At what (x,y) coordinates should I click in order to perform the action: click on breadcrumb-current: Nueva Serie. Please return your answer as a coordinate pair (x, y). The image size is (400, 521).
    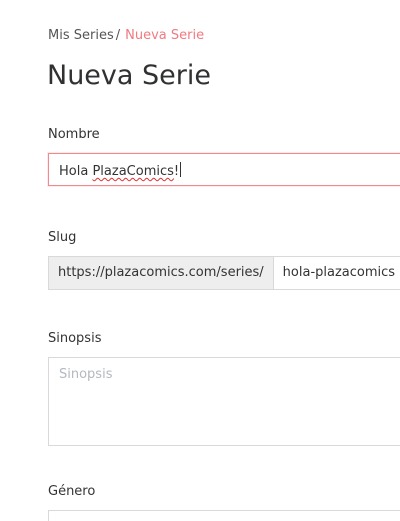
    Looking at the image, I should click on (165, 35).